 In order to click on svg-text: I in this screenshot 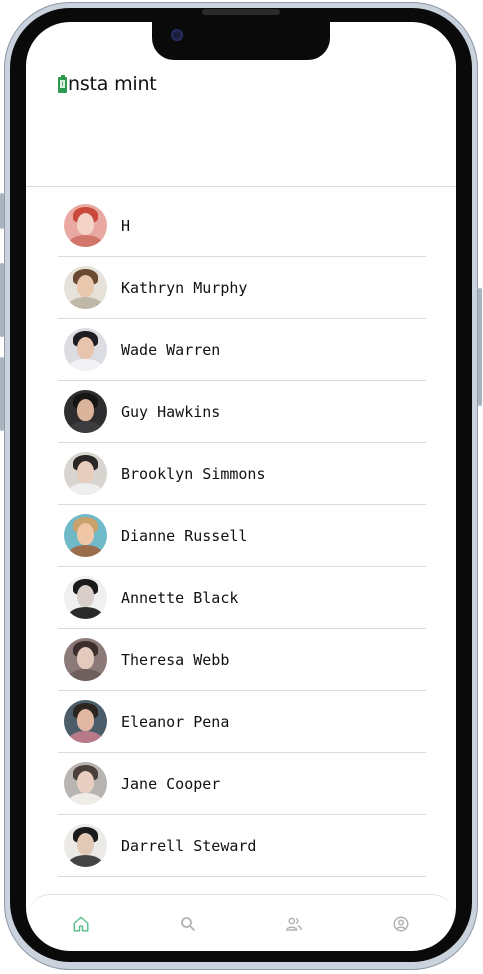, I will do `click(63, 84)`.